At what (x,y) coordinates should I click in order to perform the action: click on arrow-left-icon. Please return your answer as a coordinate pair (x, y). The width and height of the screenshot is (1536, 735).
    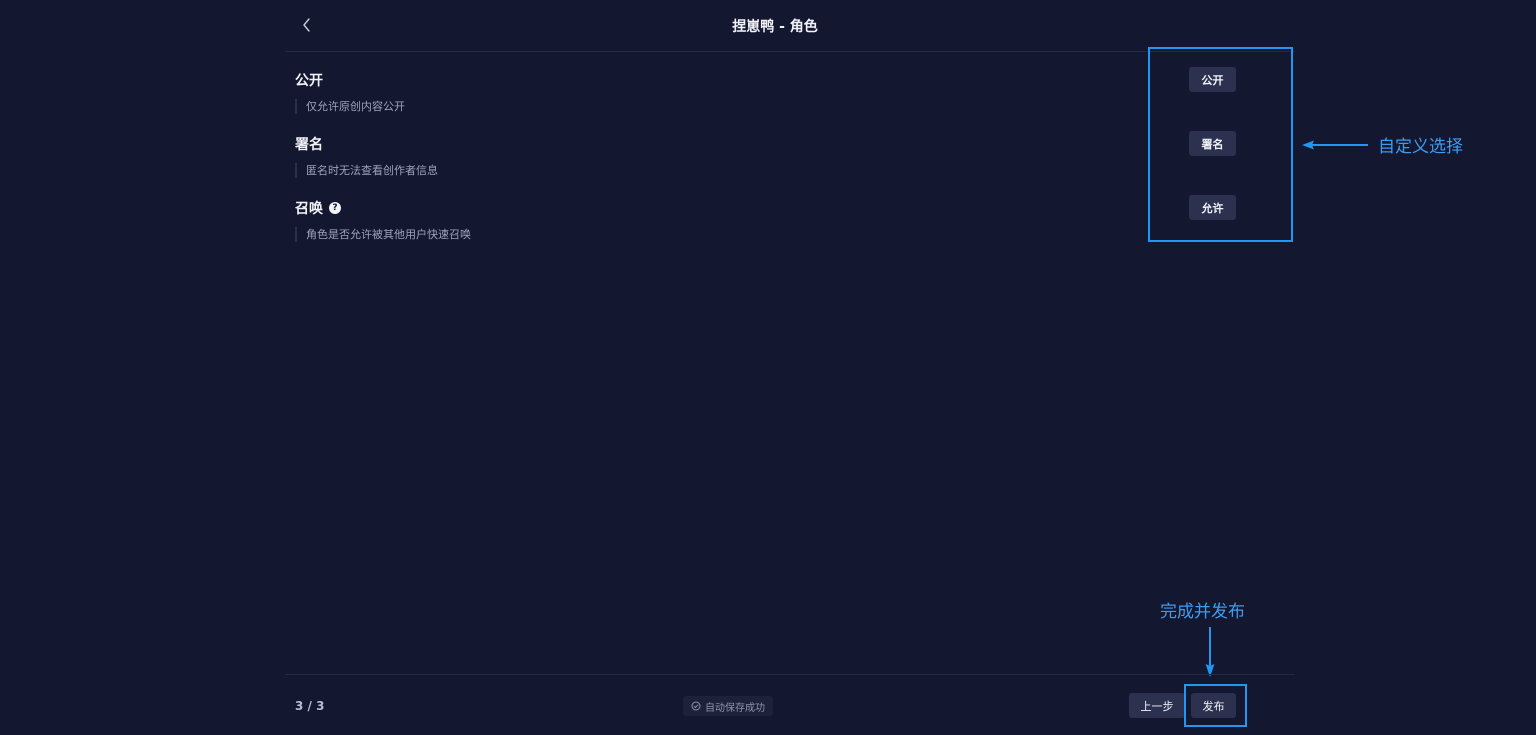
    Looking at the image, I should click on (1335, 145).